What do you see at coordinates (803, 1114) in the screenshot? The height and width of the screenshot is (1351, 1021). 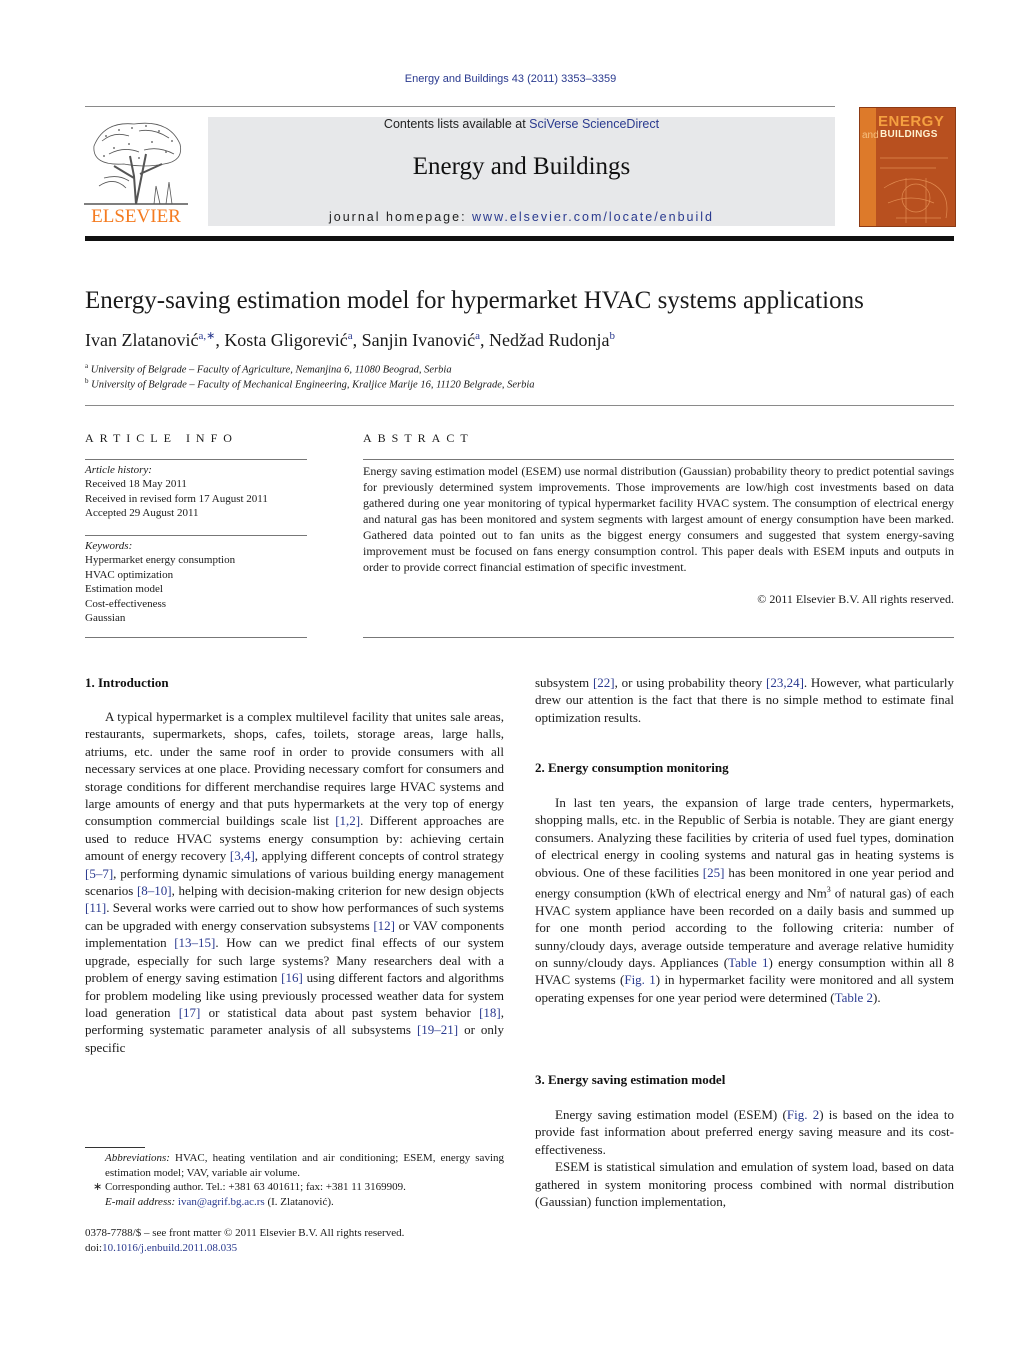 I see `citation-link: Fig. 2` at bounding box center [803, 1114].